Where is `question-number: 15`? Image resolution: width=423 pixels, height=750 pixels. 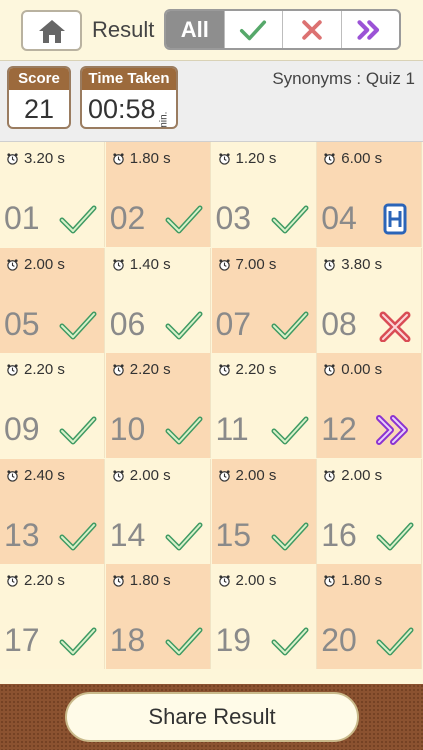
question-number: 15 is located at coordinates (233, 534).